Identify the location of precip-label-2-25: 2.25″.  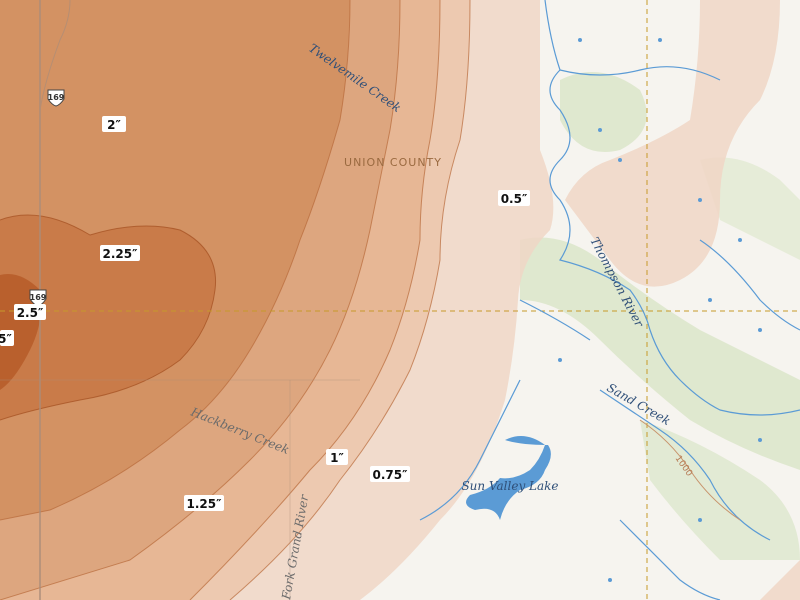
(120, 253).